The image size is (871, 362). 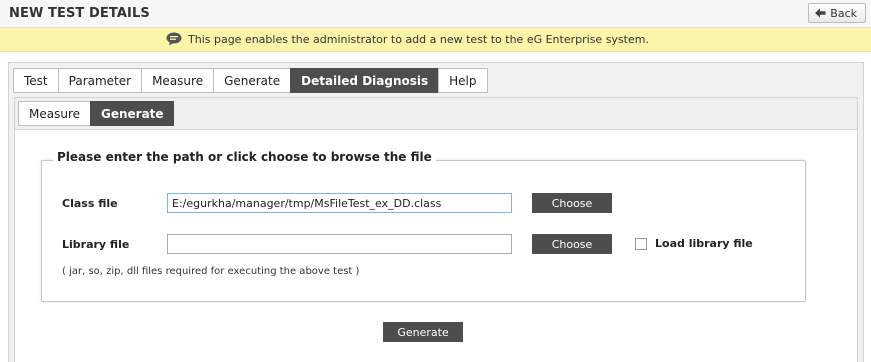 What do you see at coordinates (132, 113) in the screenshot?
I see `subtab-generate: Generate` at bounding box center [132, 113].